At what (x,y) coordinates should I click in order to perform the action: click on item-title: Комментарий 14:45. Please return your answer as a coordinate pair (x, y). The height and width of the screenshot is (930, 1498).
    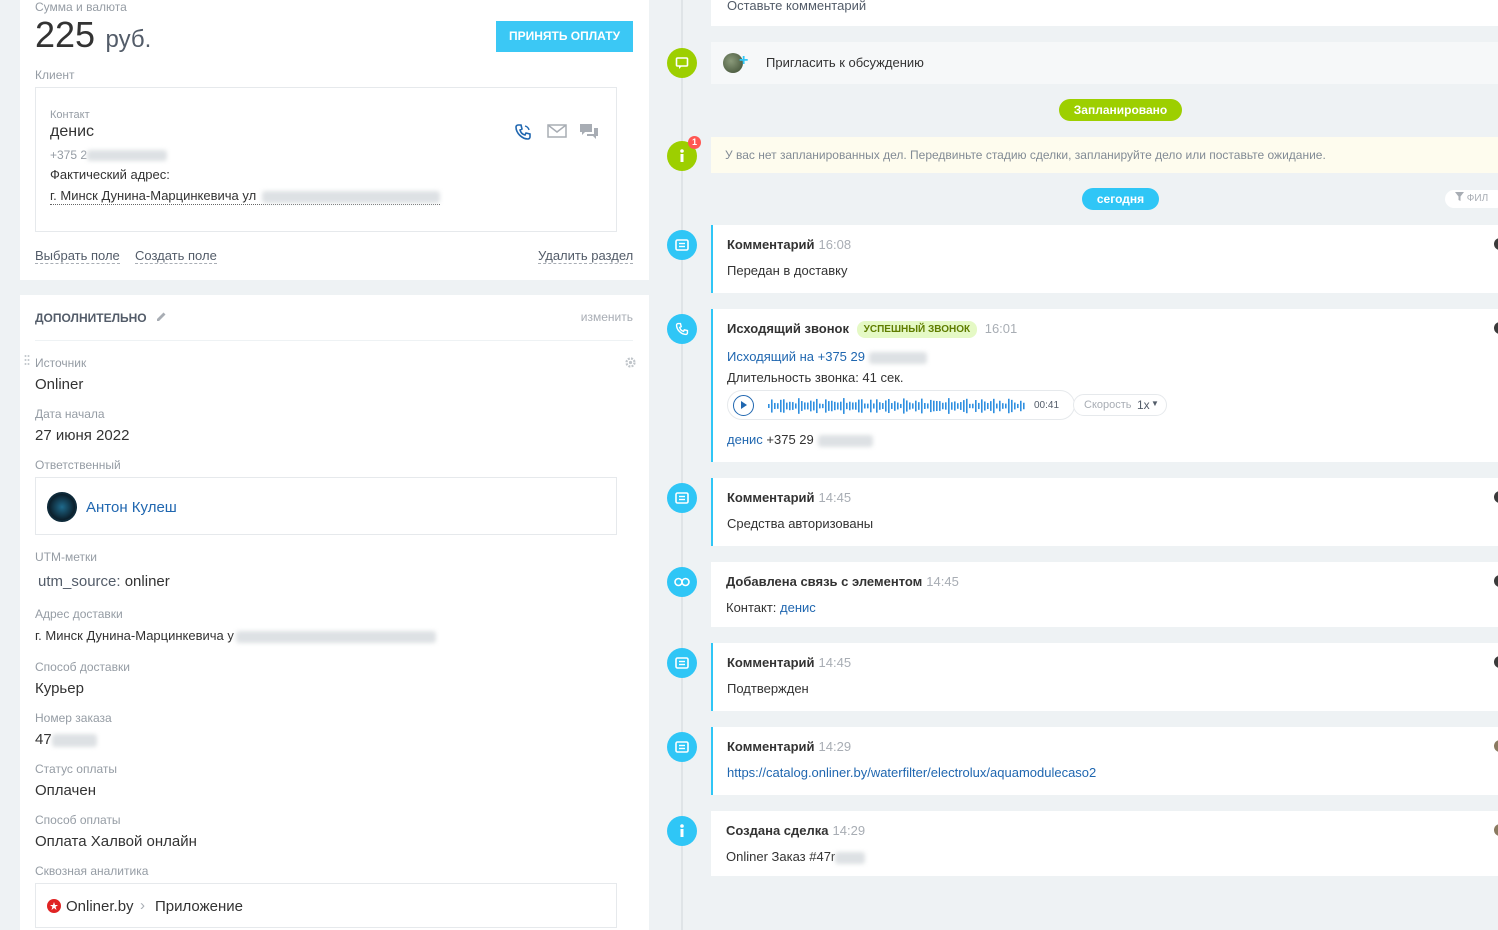
    Looking at the image, I should click on (789, 497).